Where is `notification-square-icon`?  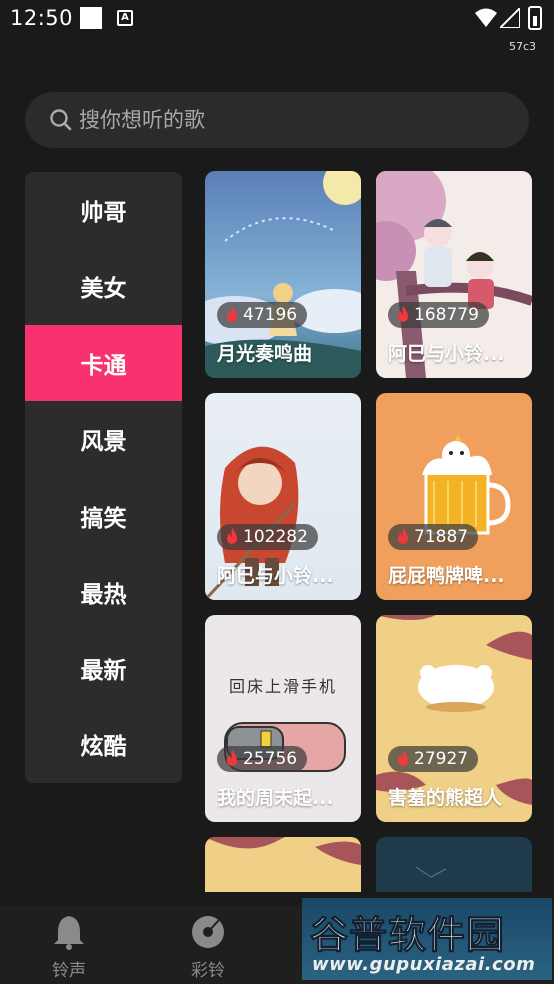 notification-square-icon is located at coordinates (91, 18).